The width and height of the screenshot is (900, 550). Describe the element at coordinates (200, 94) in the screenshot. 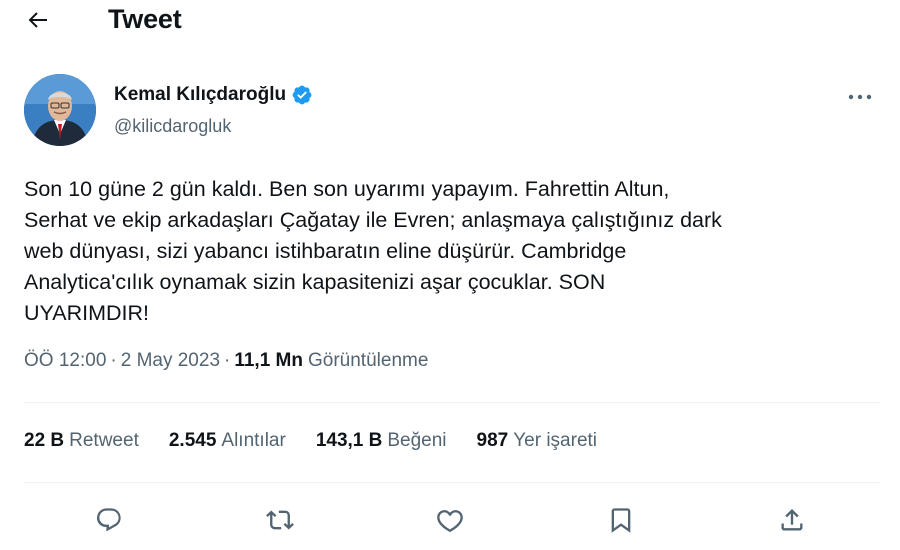

I see `display-name: Kemal Kılıçdaroğlu` at that location.